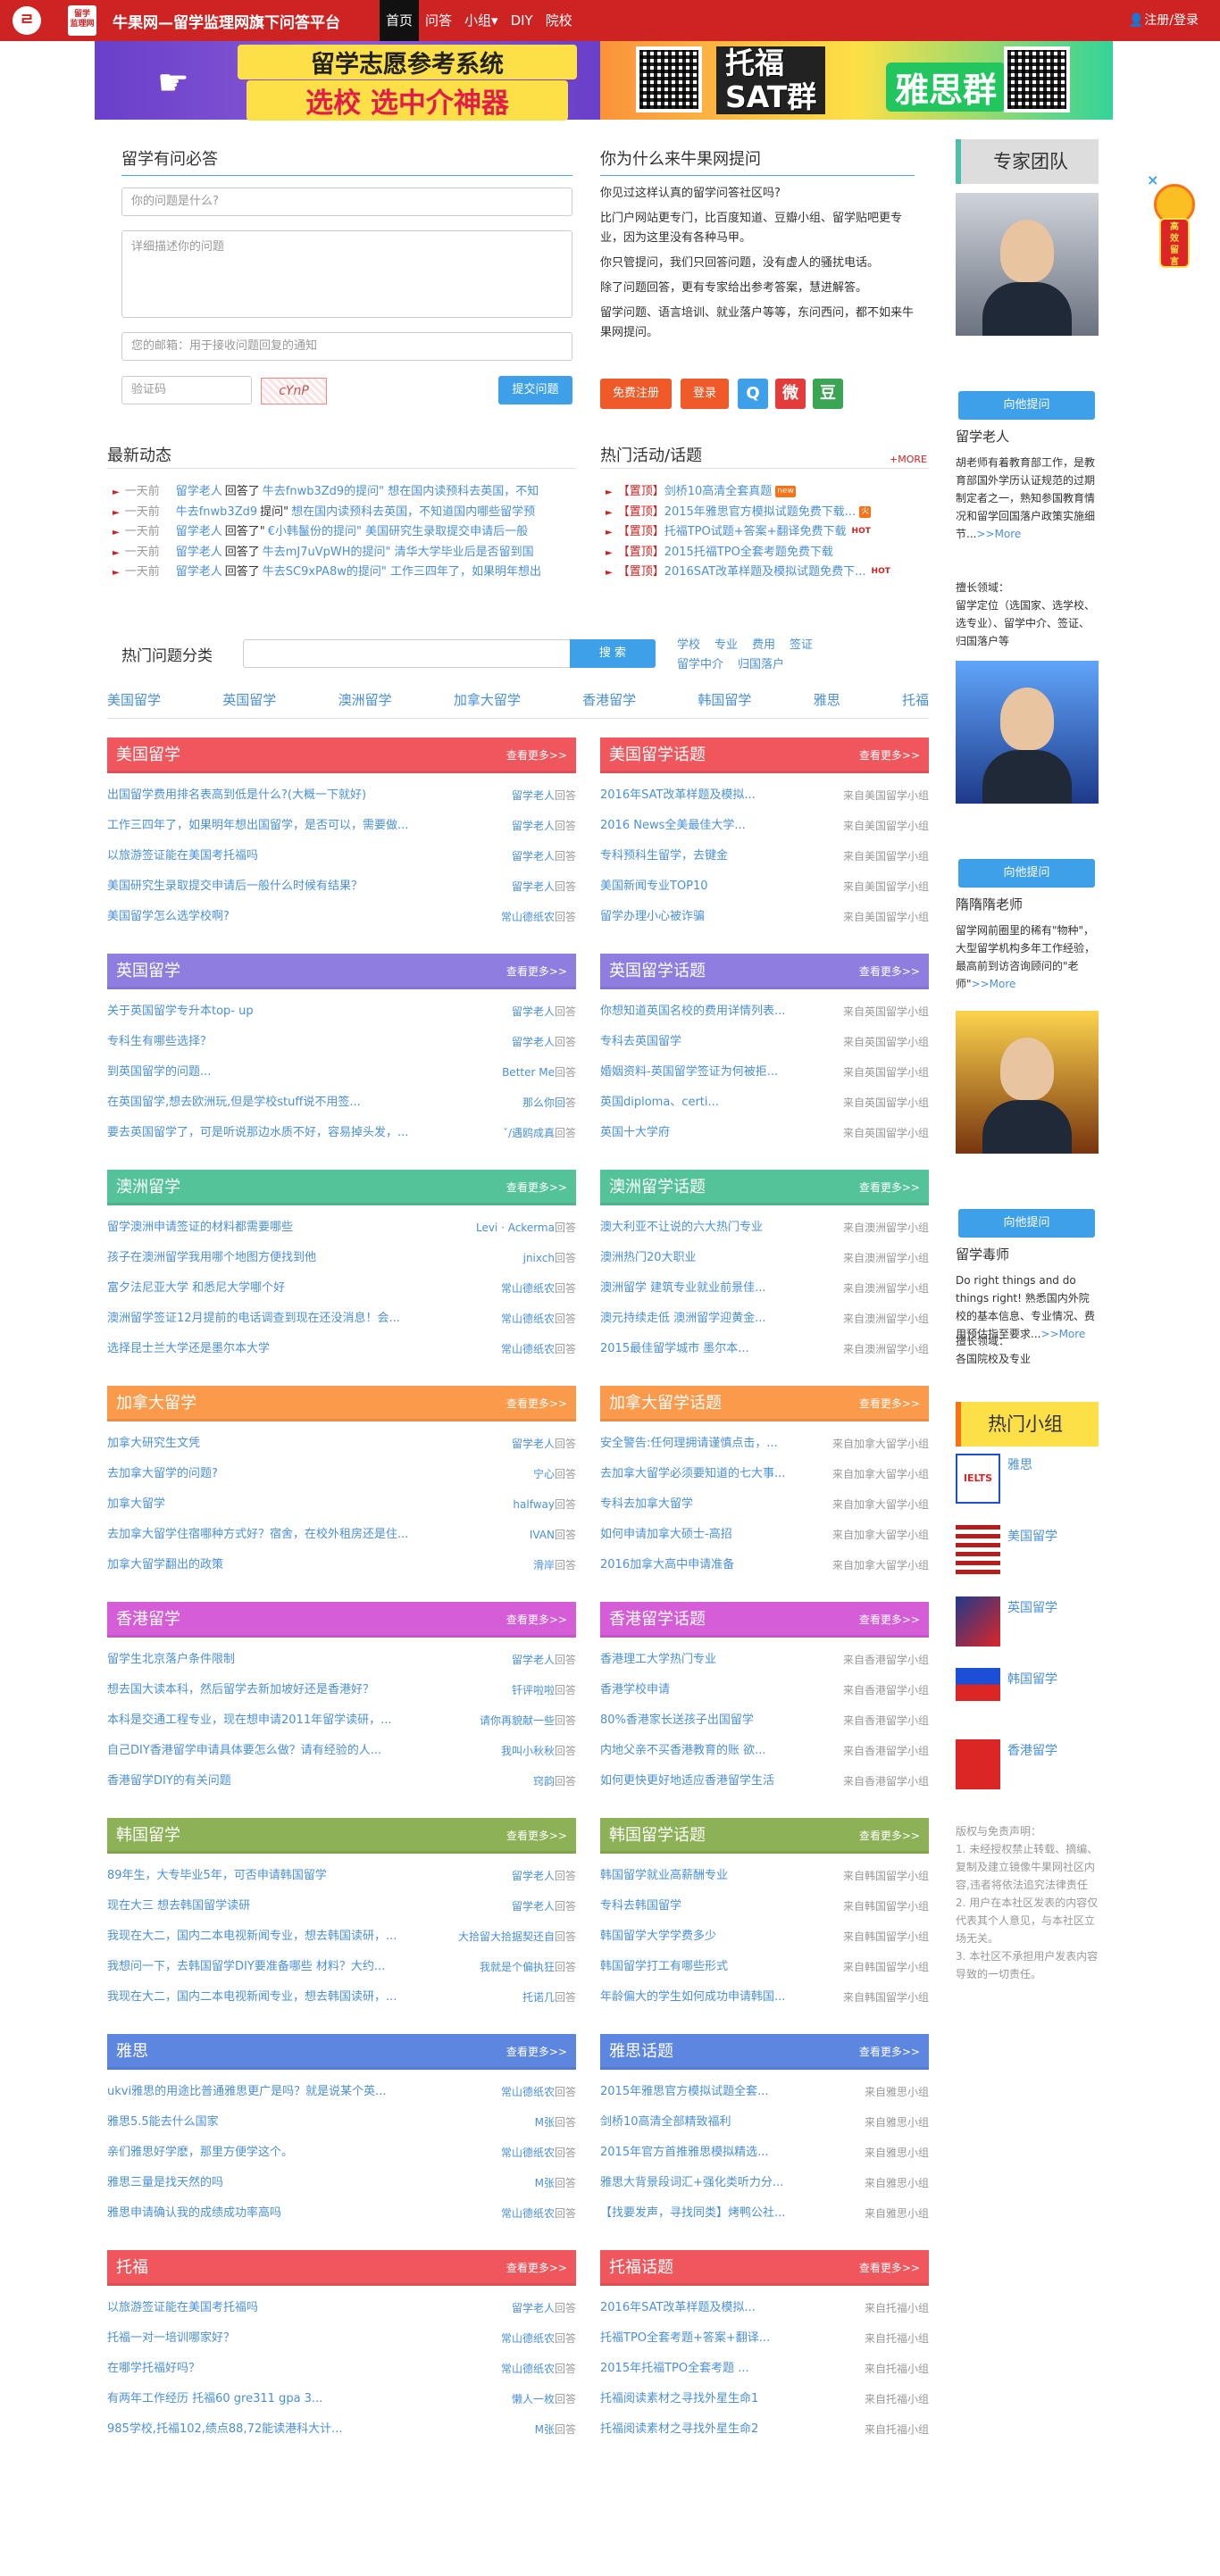 This screenshot has height=2576, width=1220. What do you see at coordinates (705, 394) in the screenshot?
I see `login-button: 登录` at bounding box center [705, 394].